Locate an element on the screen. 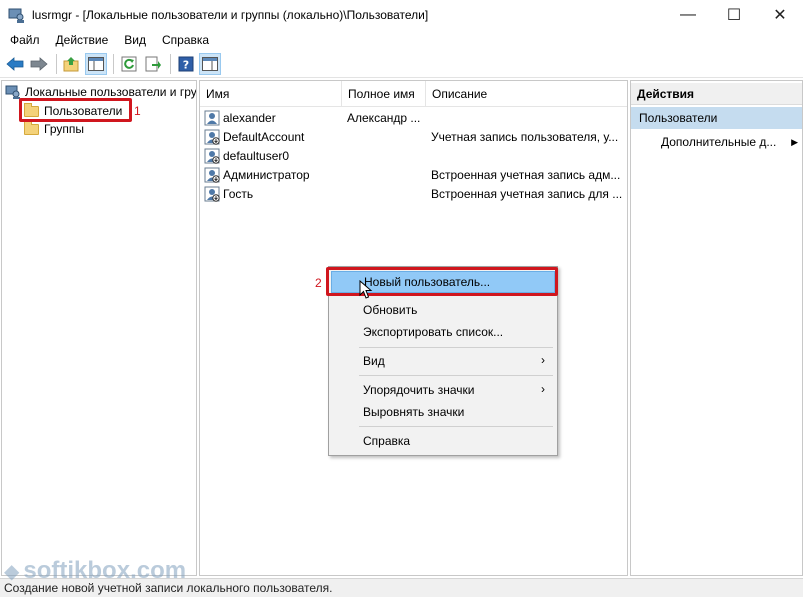 The height and width of the screenshot is (597, 803). annotation-number-2: 2 is located at coordinates (318, 283).